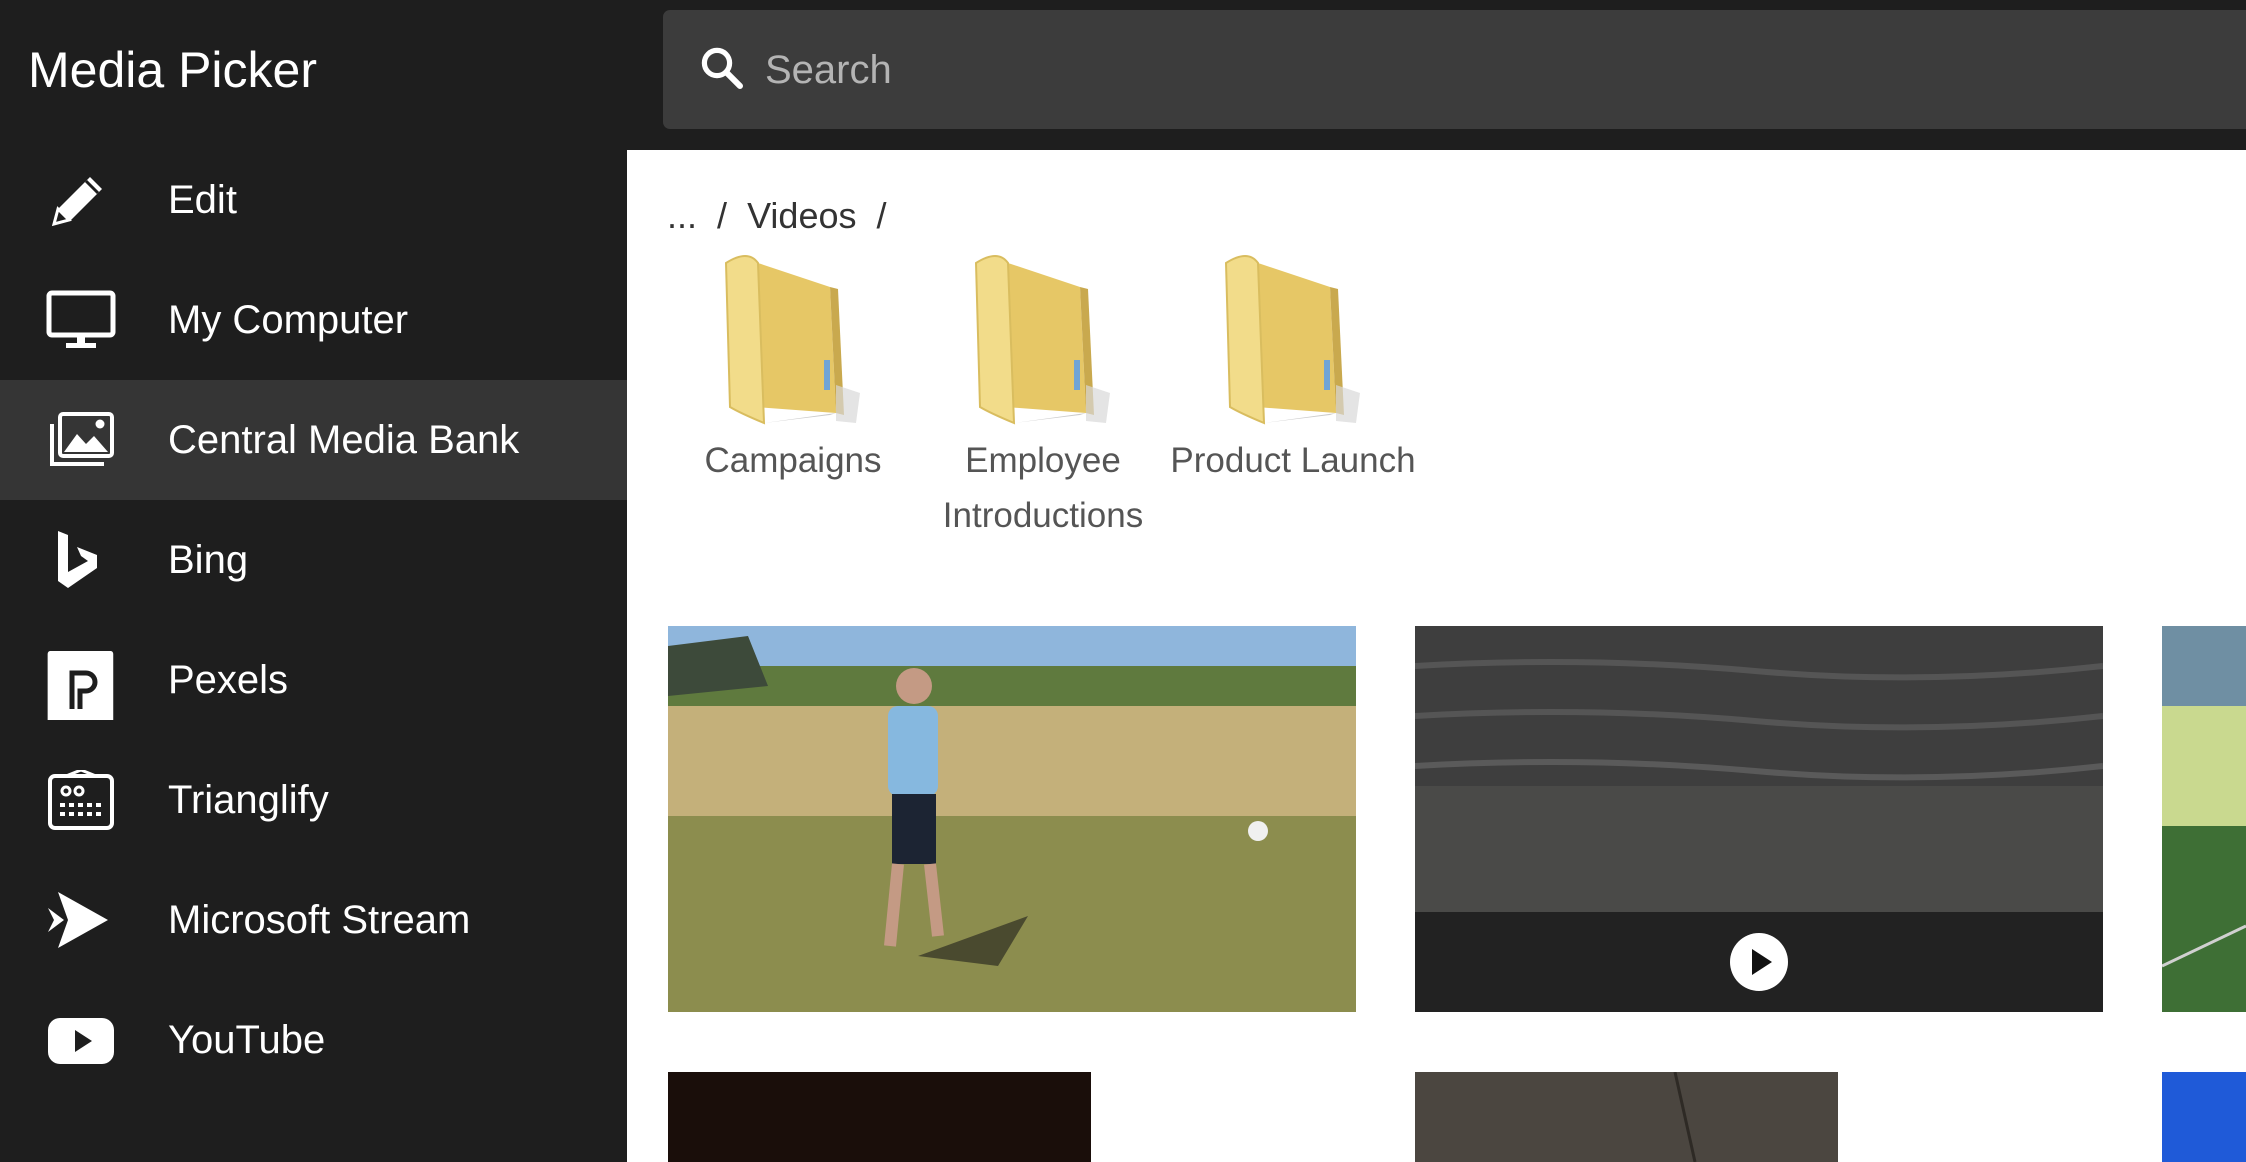 Image resolution: width=2246 pixels, height=1162 pixels. I want to click on sidebar-item-label: Pexels, so click(228, 680).